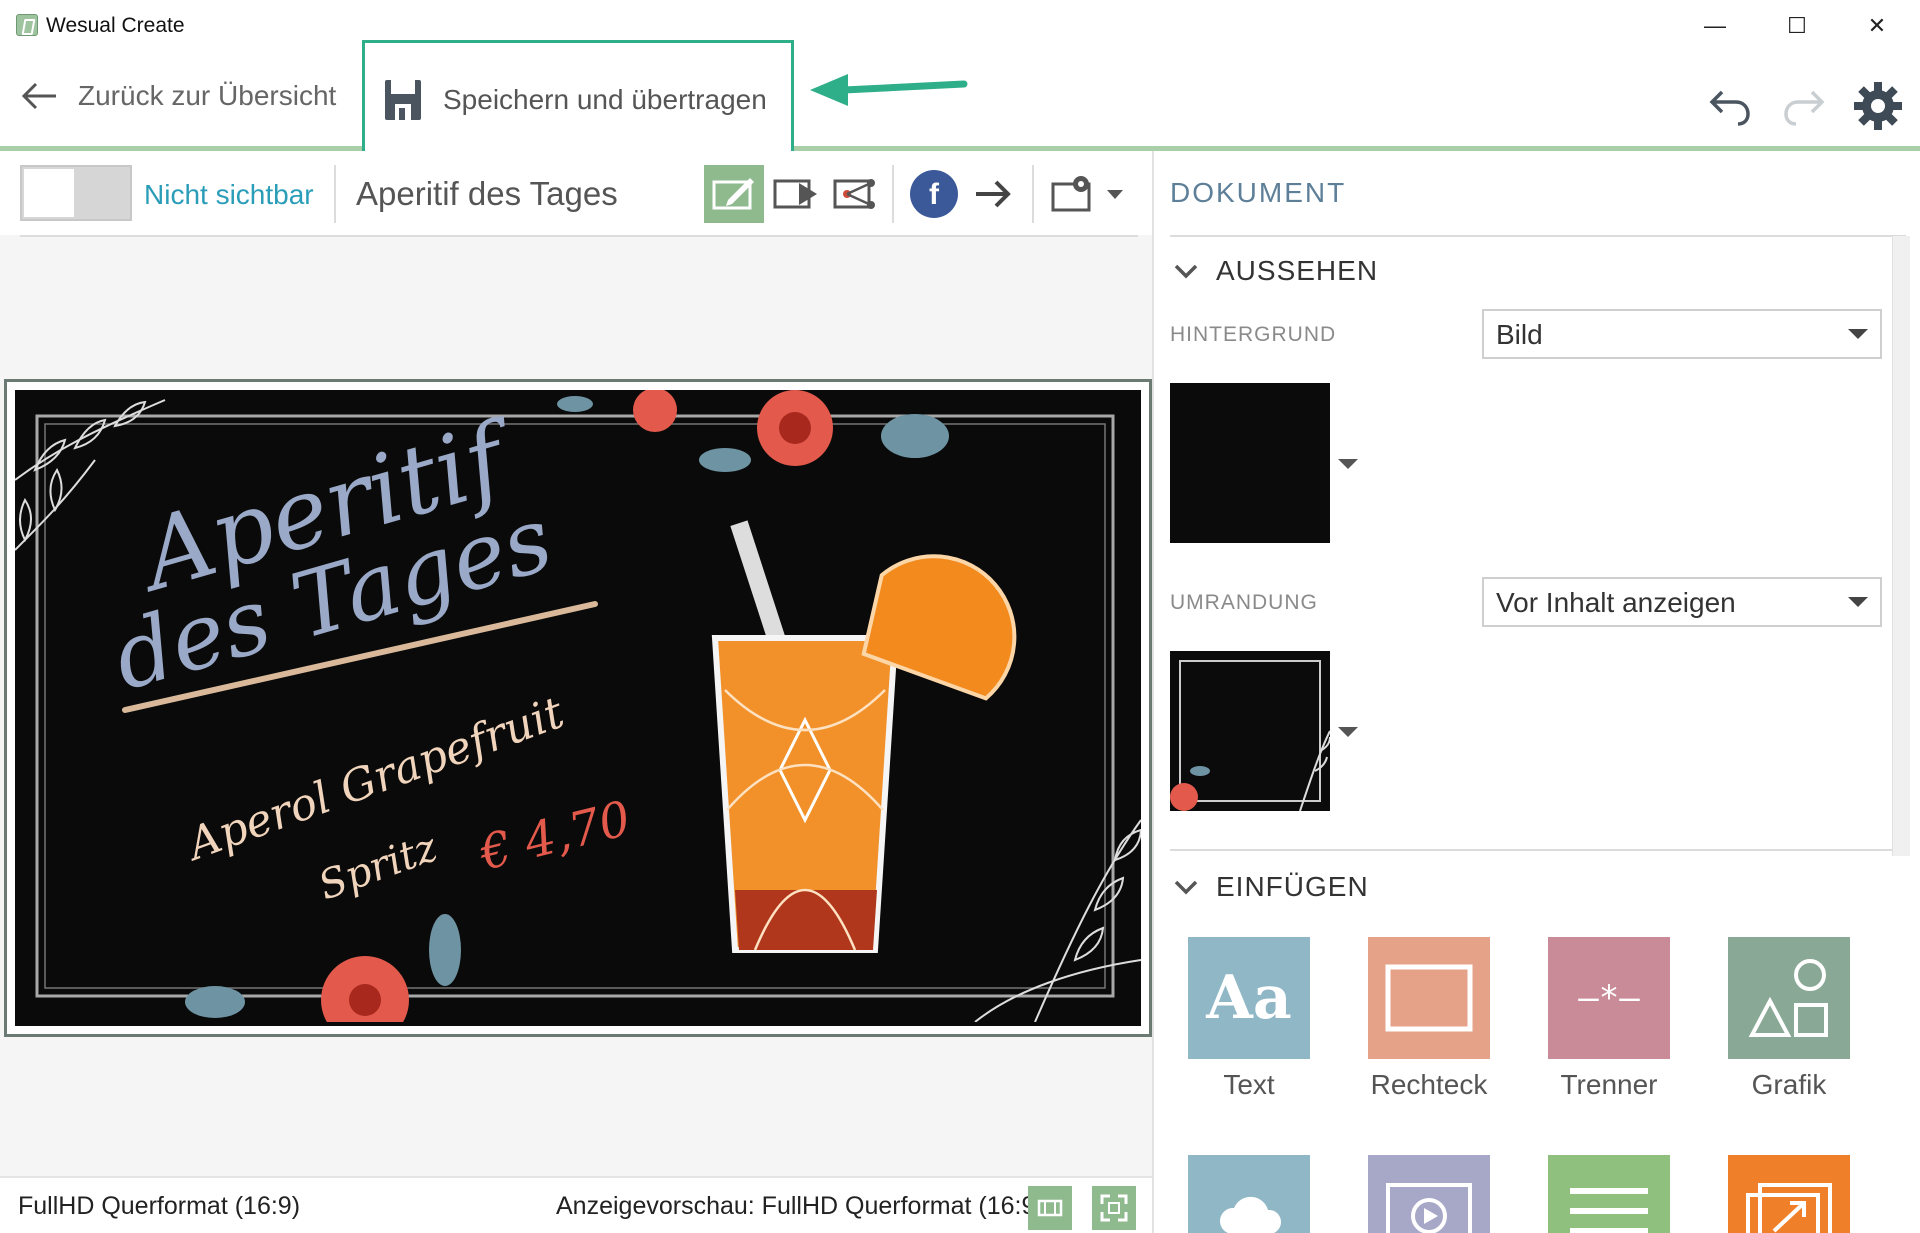 Image resolution: width=1920 pixels, height=1233 pixels. Describe the element at coordinates (1429, 1084) in the screenshot. I see `insert-tile-label: Rechteck` at that location.